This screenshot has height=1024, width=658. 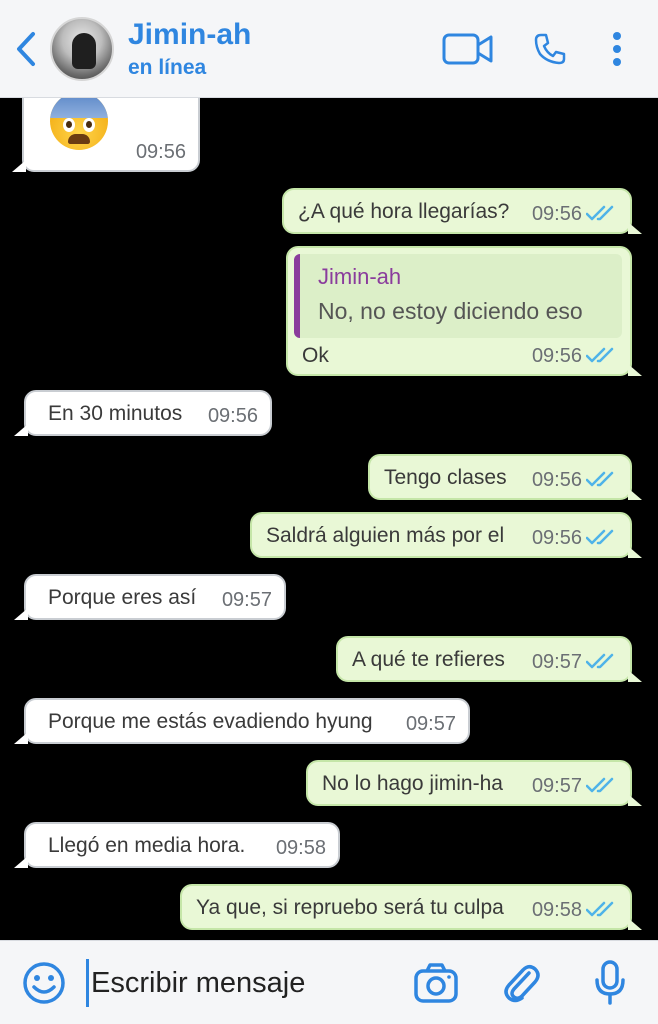 What do you see at coordinates (412, 783) in the screenshot?
I see `message-text: No lo hago jimin-ha` at bounding box center [412, 783].